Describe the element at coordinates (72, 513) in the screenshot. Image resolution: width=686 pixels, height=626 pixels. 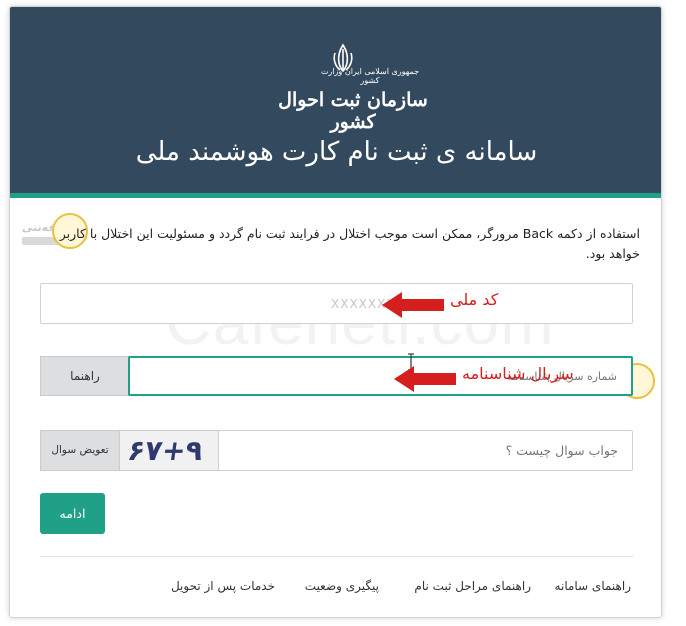
I see `continue-button: ادامه` at that location.